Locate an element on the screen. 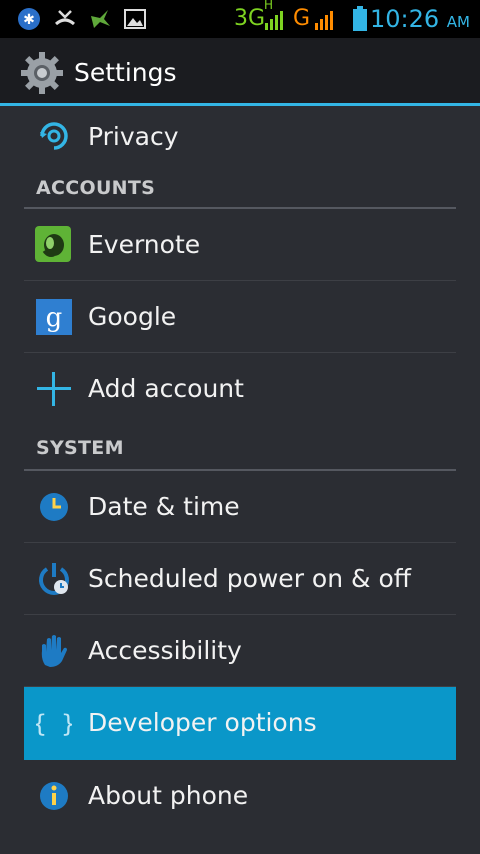 The width and height of the screenshot is (480, 854). clock-icon is located at coordinates (54, 507).